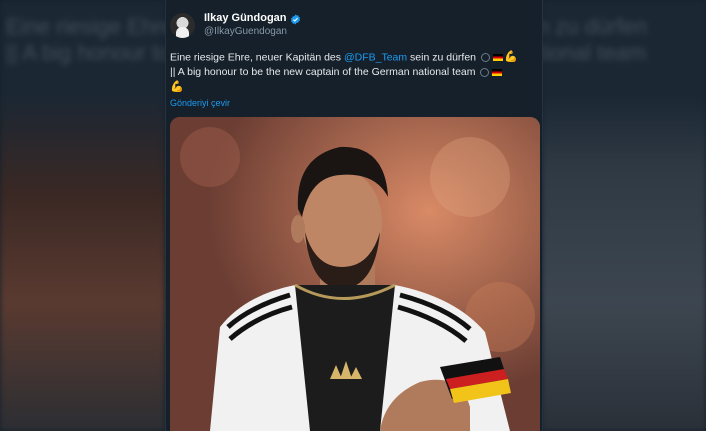 This screenshot has width=706, height=431. What do you see at coordinates (295, 19) in the screenshot?
I see `verified-badge-icon` at bounding box center [295, 19].